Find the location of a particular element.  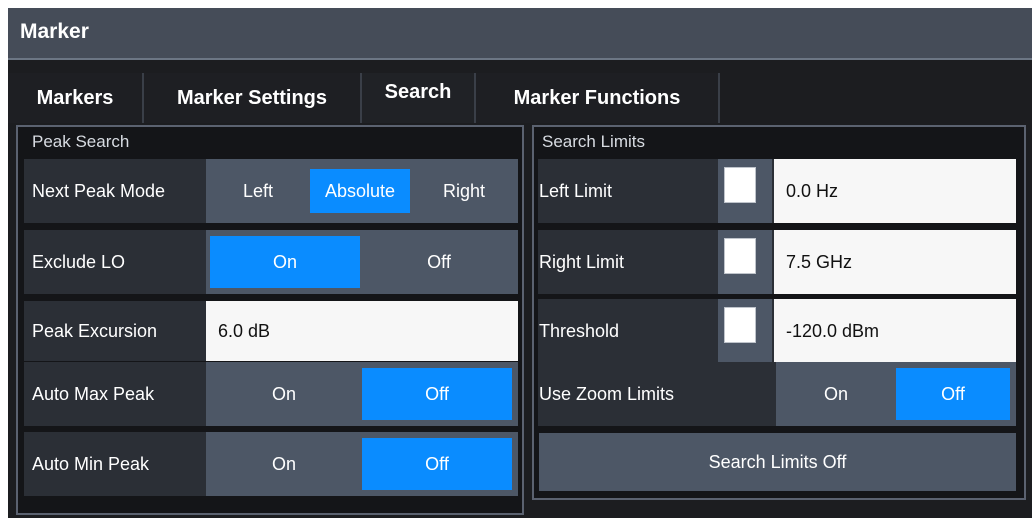

tab-markers: Markers is located at coordinates (76, 98).